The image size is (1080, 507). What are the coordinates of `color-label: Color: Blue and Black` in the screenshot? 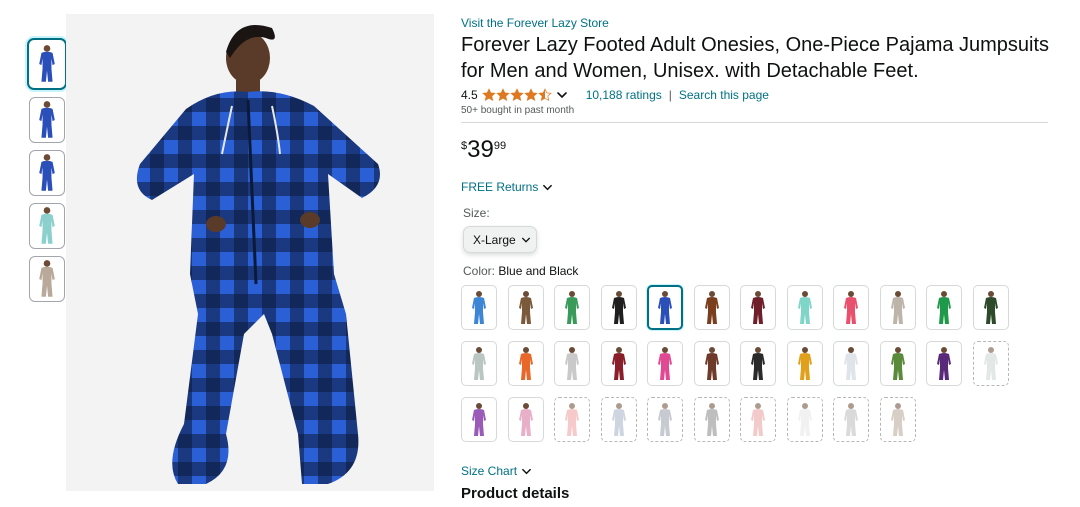 It's located at (761, 271).